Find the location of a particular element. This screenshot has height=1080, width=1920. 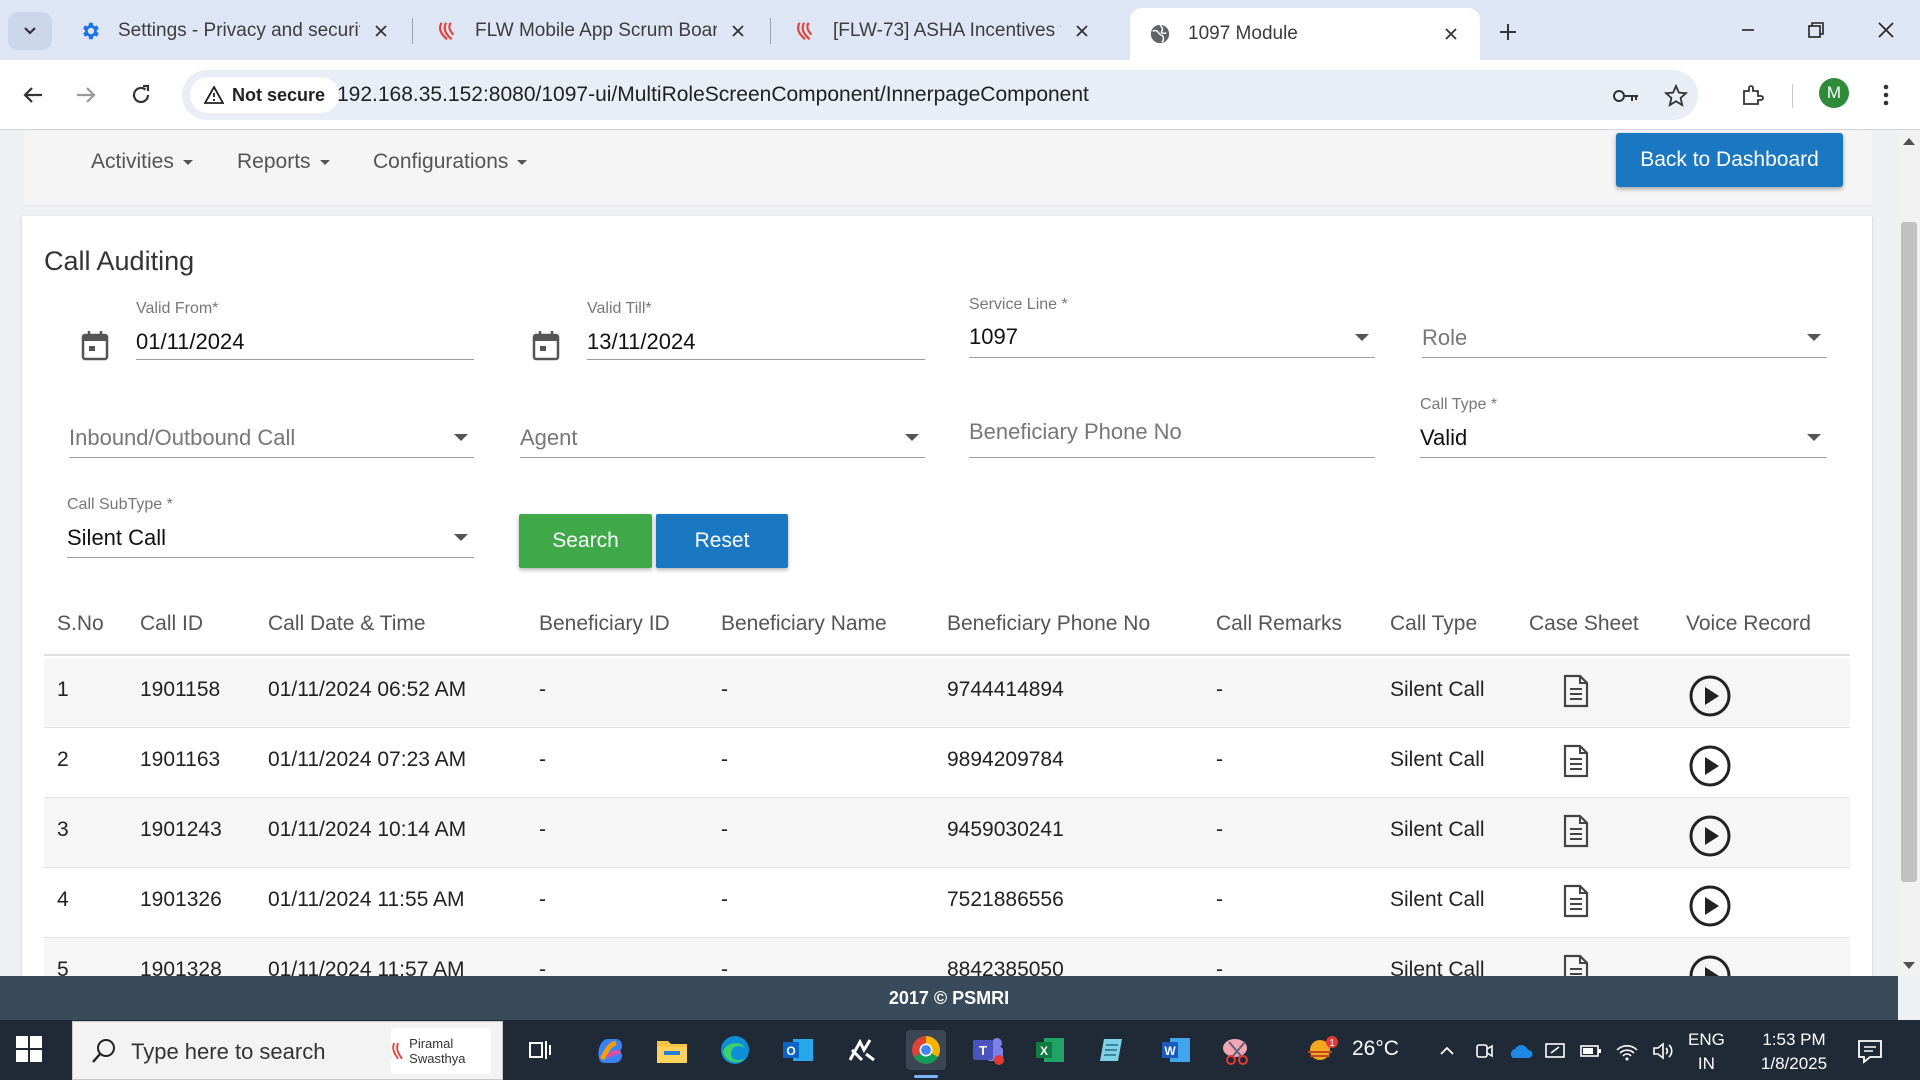

battery-tray-icon is located at coordinates (1591, 1051).